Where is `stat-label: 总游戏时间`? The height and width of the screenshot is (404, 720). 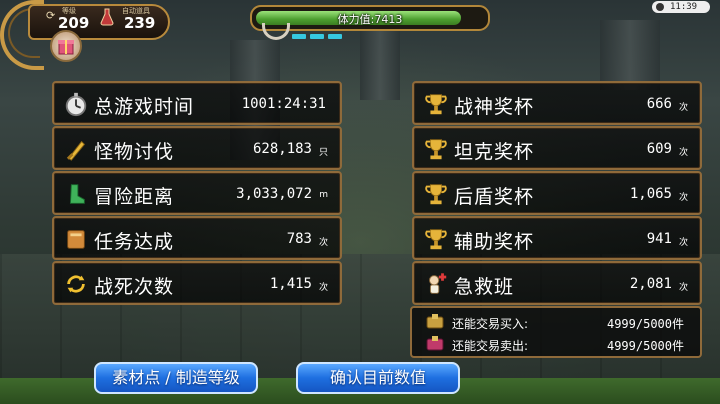
stat-label: 总游戏时间 is located at coordinates (144, 107).